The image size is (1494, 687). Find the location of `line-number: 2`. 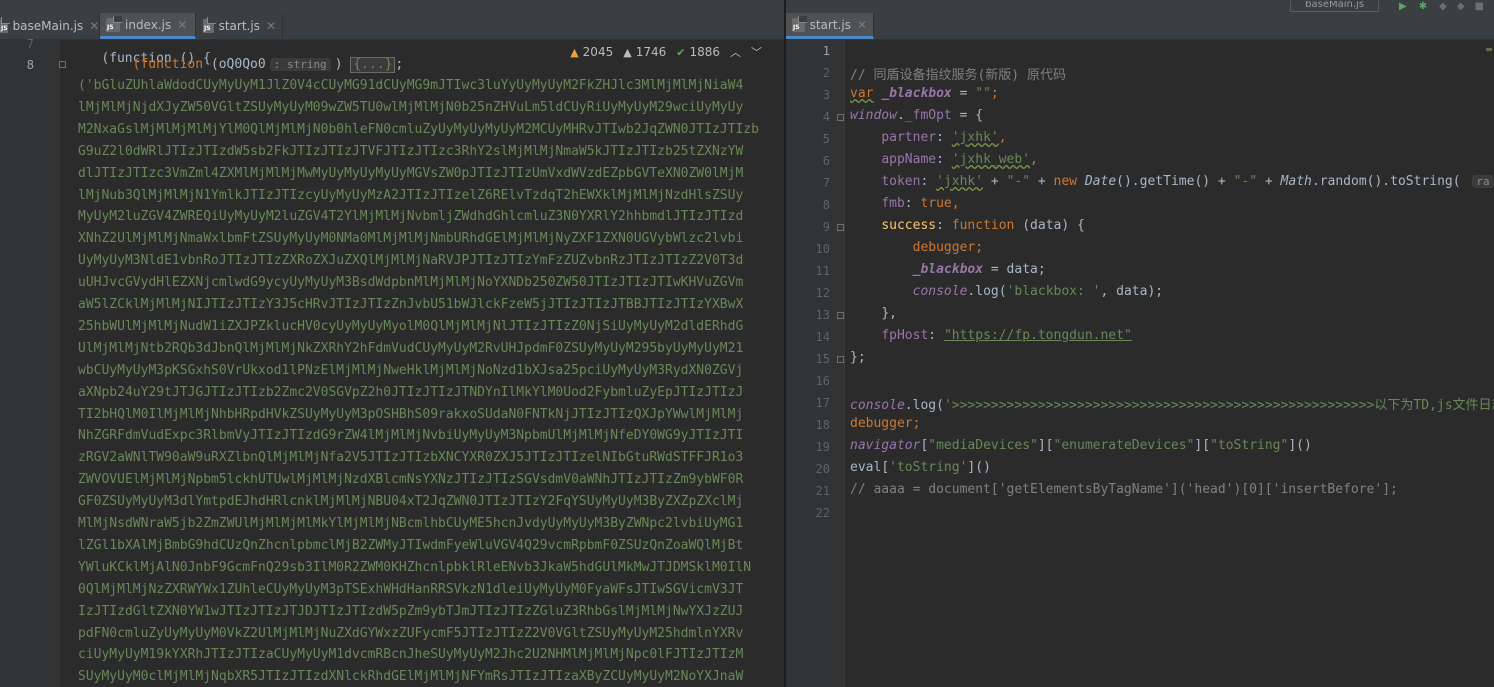

line-number: 2 is located at coordinates (826, 73).